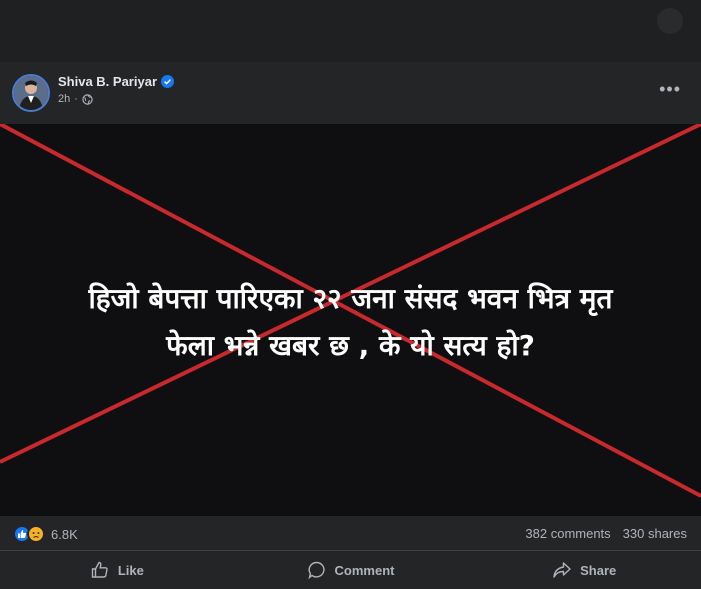 The height and width of the screenshot is (589, 701). I want to click on share-icon, so click(562, 570).